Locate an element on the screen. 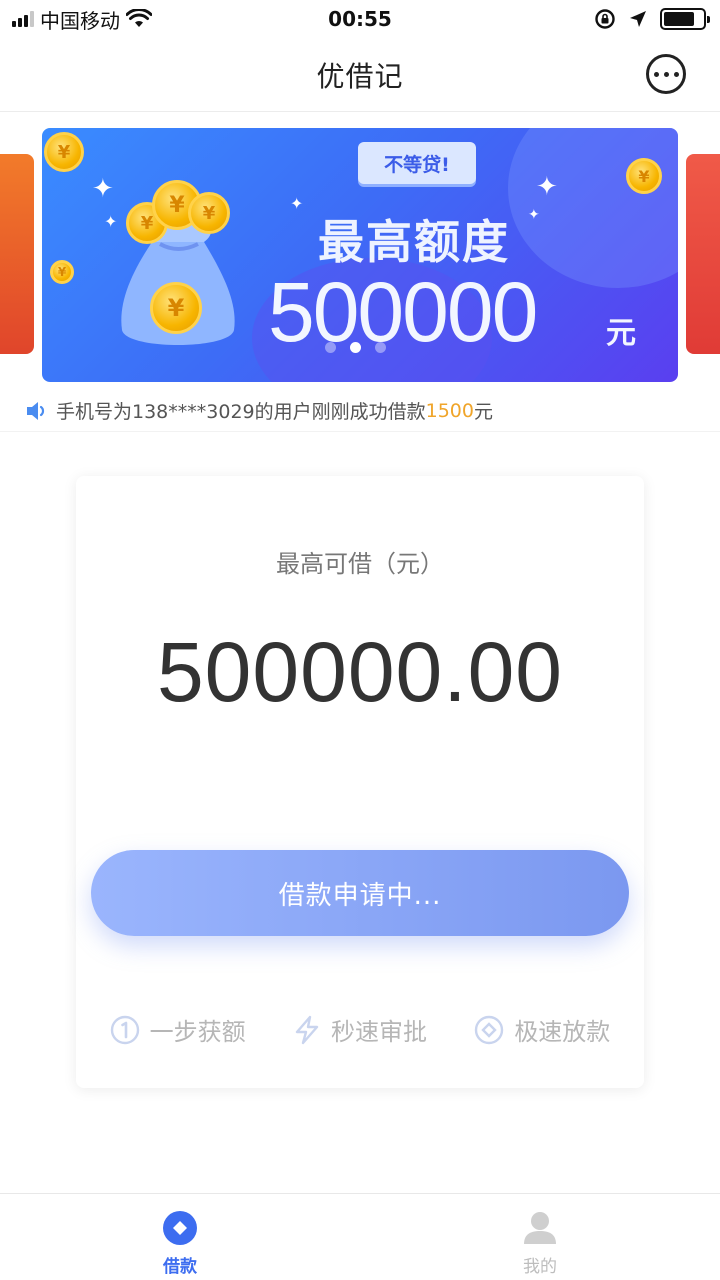 The image size is (720, 1280). notice-marquee: 手机号为138****3029的用户刚刚成功借款 1500 元 is located at coordinates (360, 411).